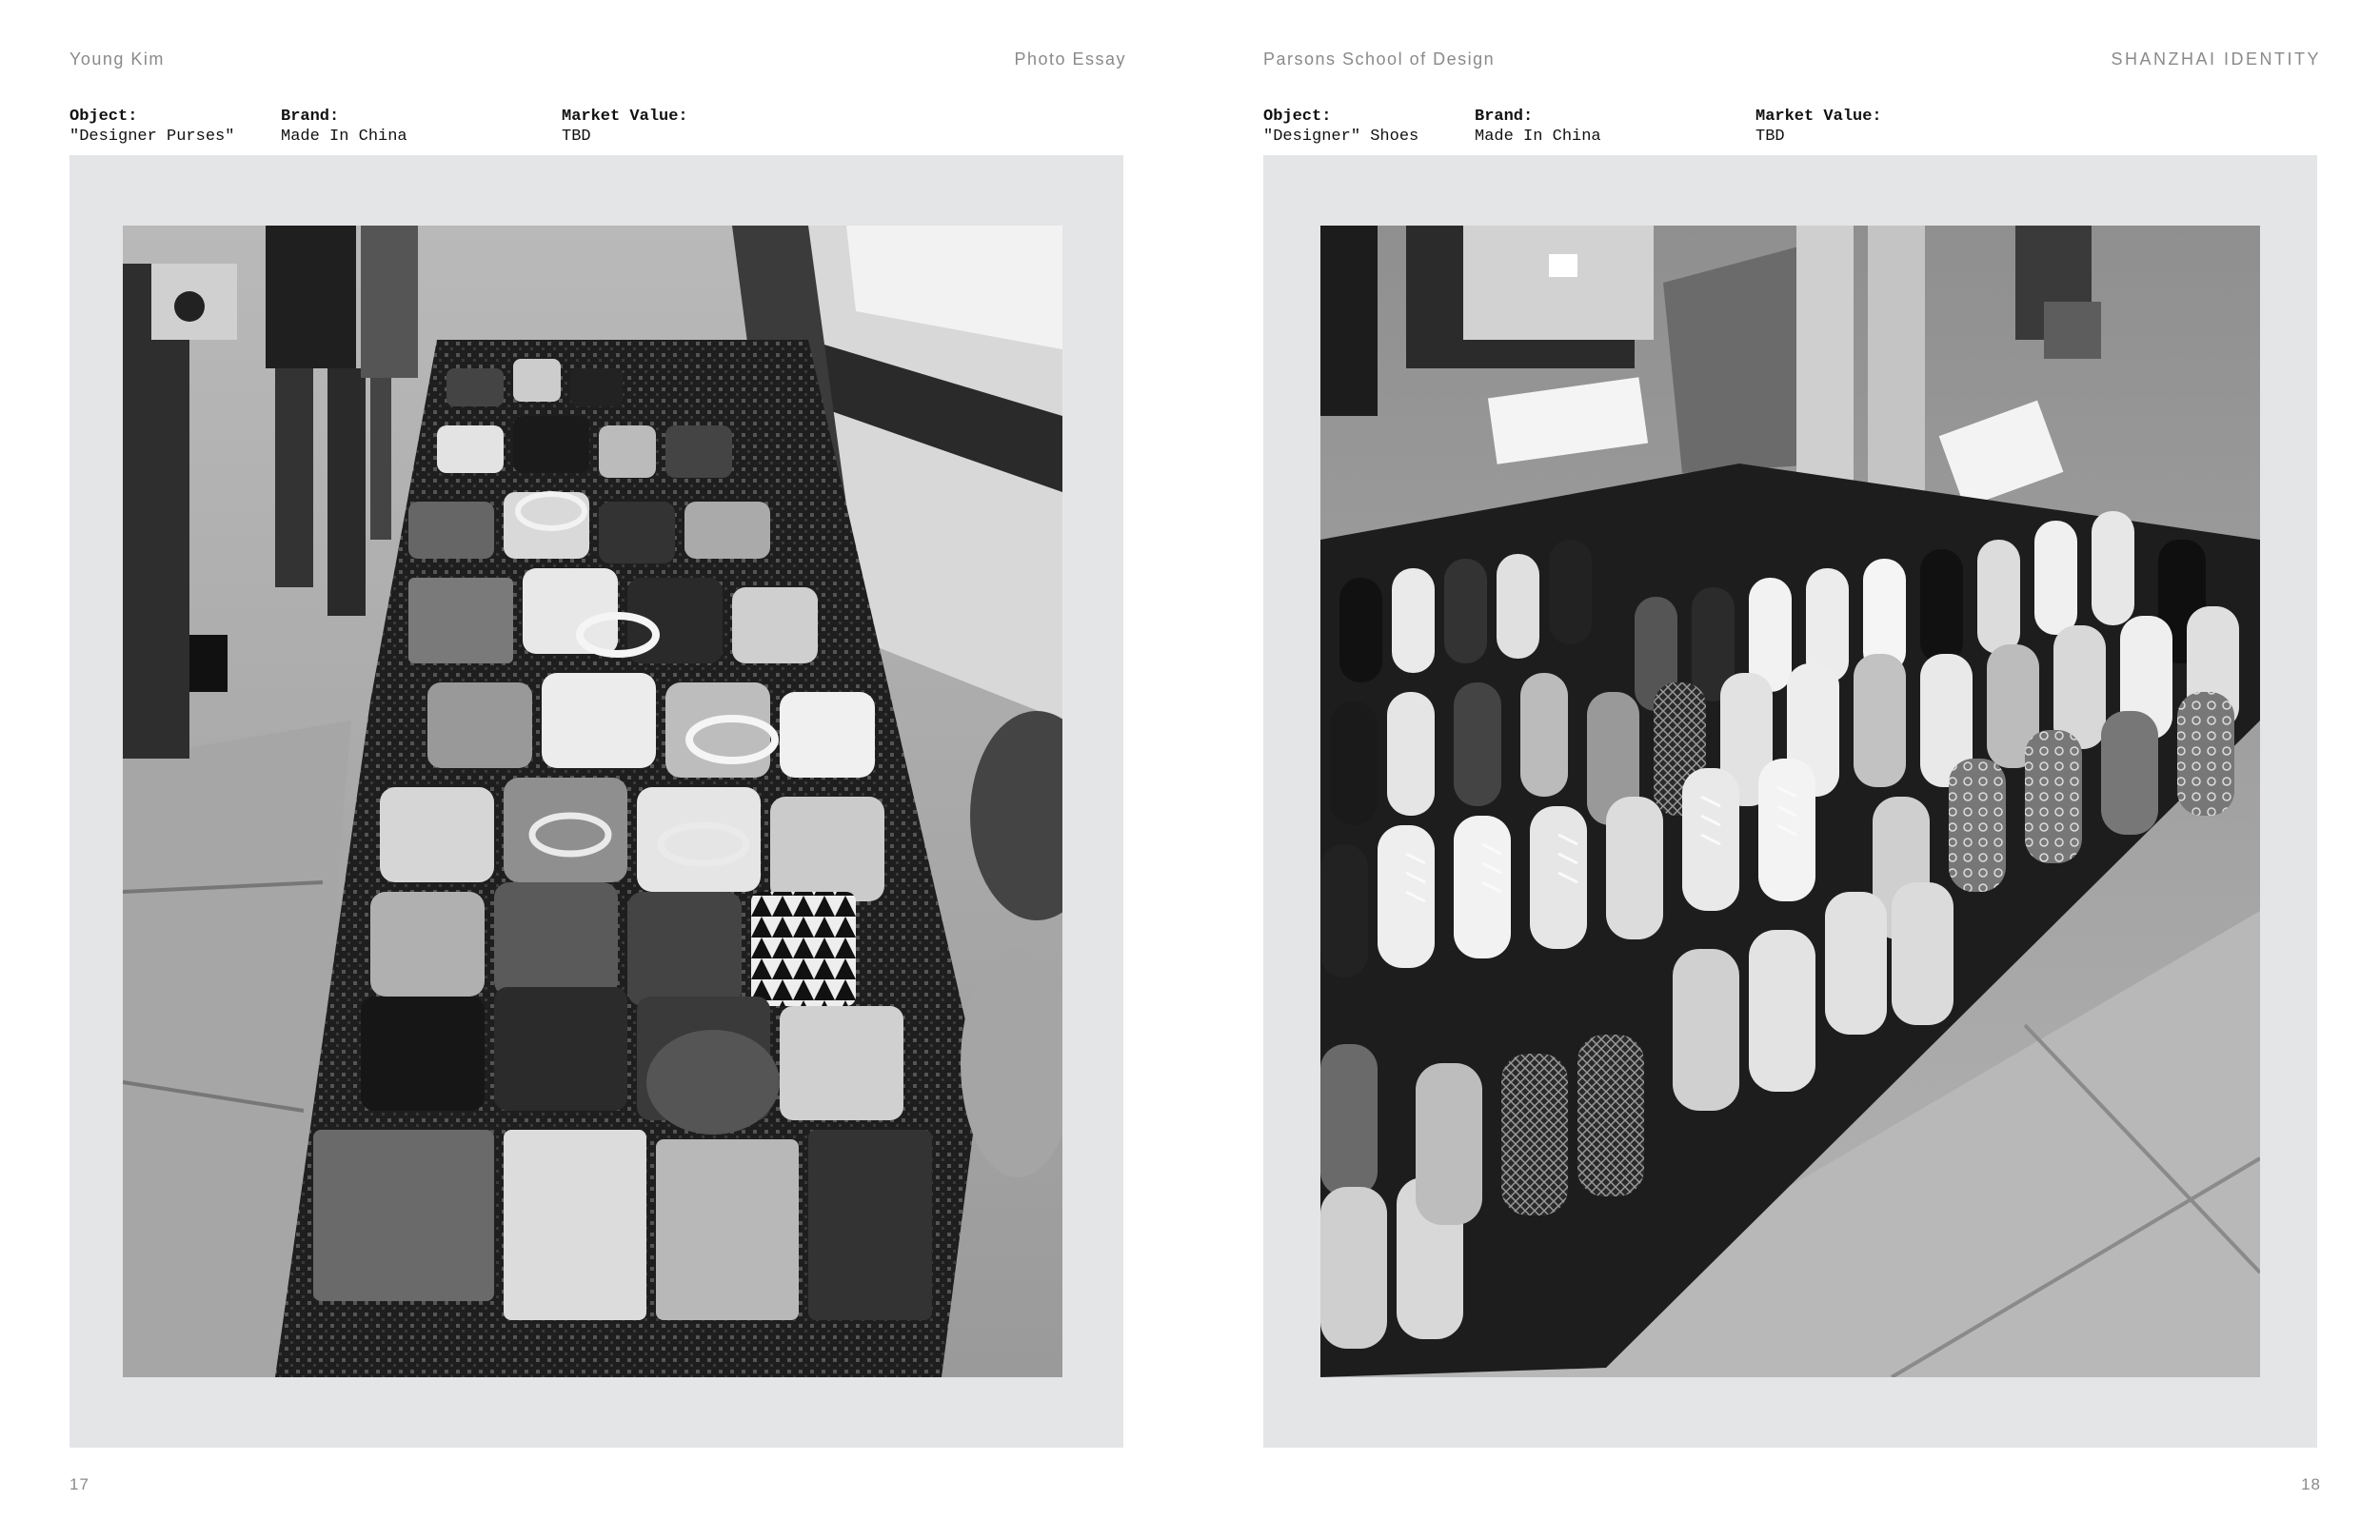  Describe the element at coordinates (151, 127) in the screenshot. I see `object-field: Object: "Designer Purses"` at that location.